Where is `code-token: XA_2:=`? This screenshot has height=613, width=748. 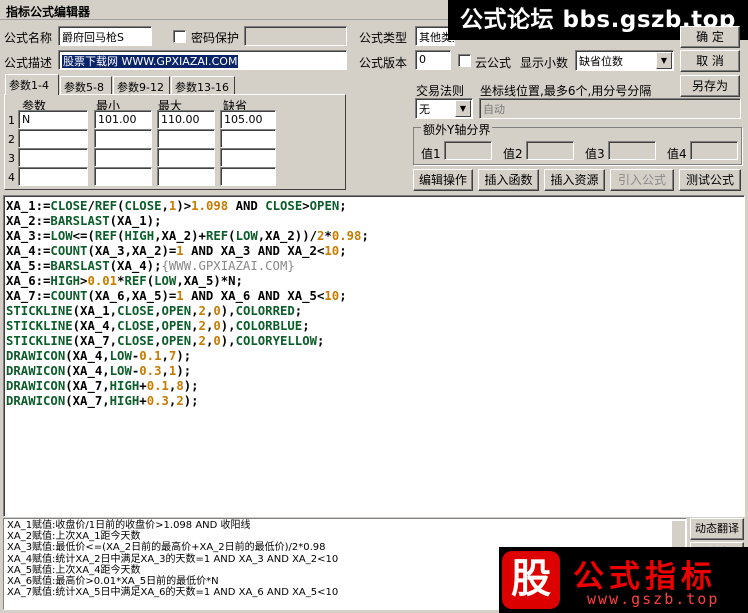 code-token: XA_2:= is located at coordinates (28, 221).